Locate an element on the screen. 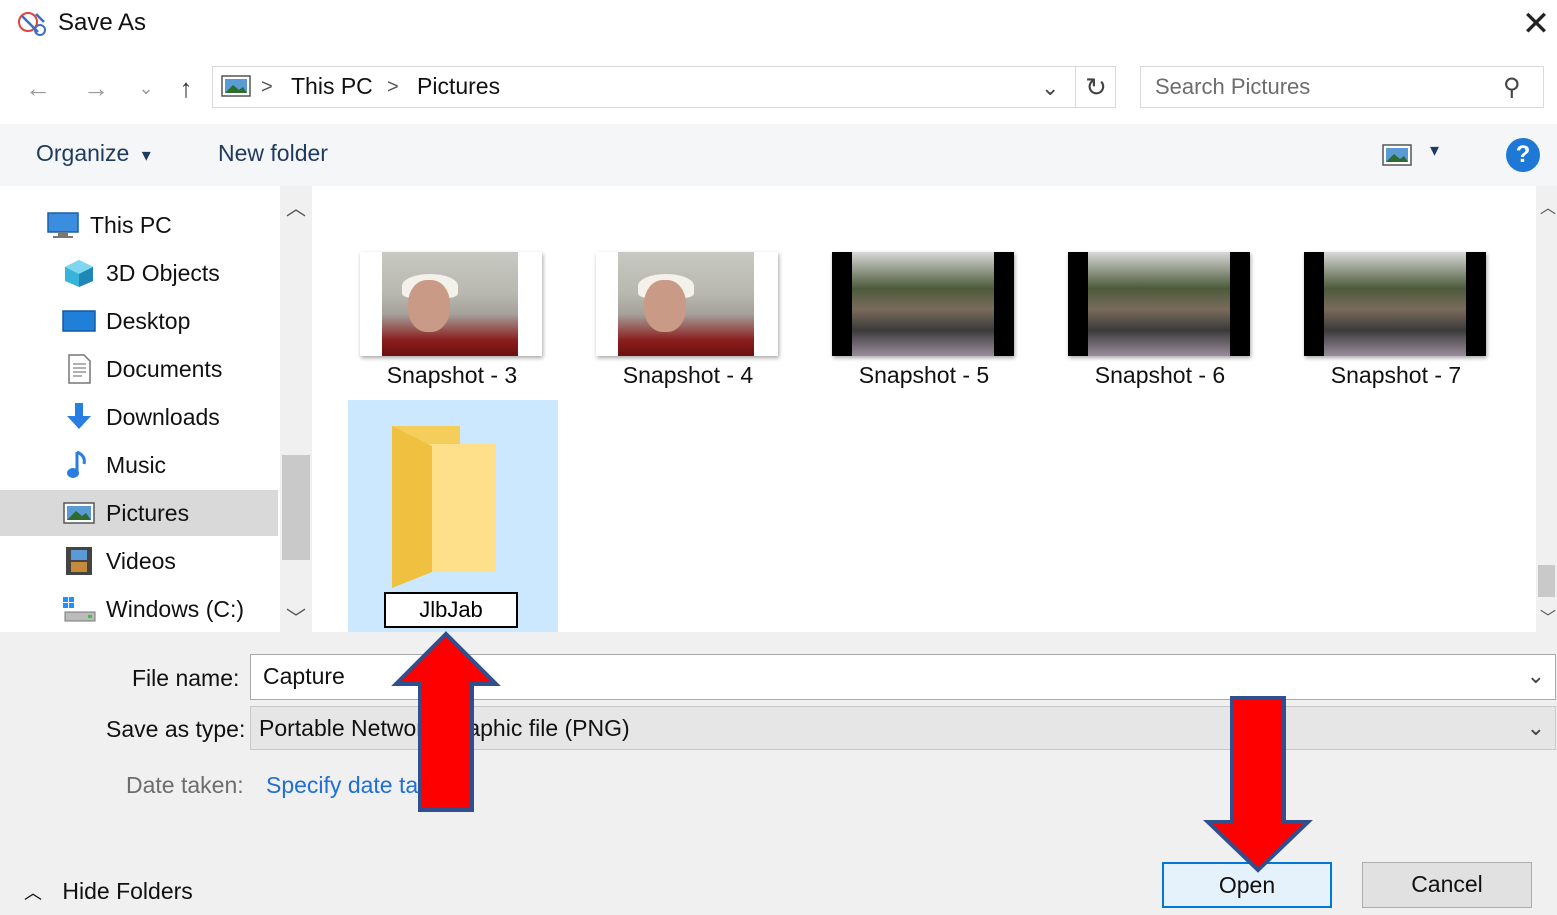  rename-folder-input: JlbJab is located at coordinates (451, 610).